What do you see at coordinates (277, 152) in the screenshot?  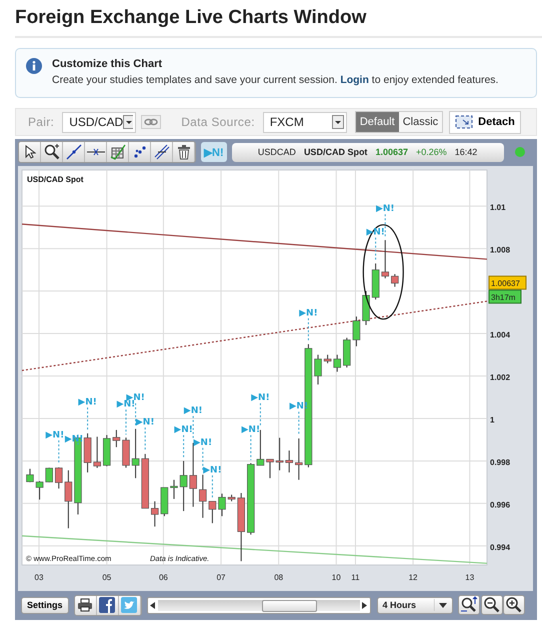 I see `ticker-symbol: USDCAD` at bounding box center [277, 152].